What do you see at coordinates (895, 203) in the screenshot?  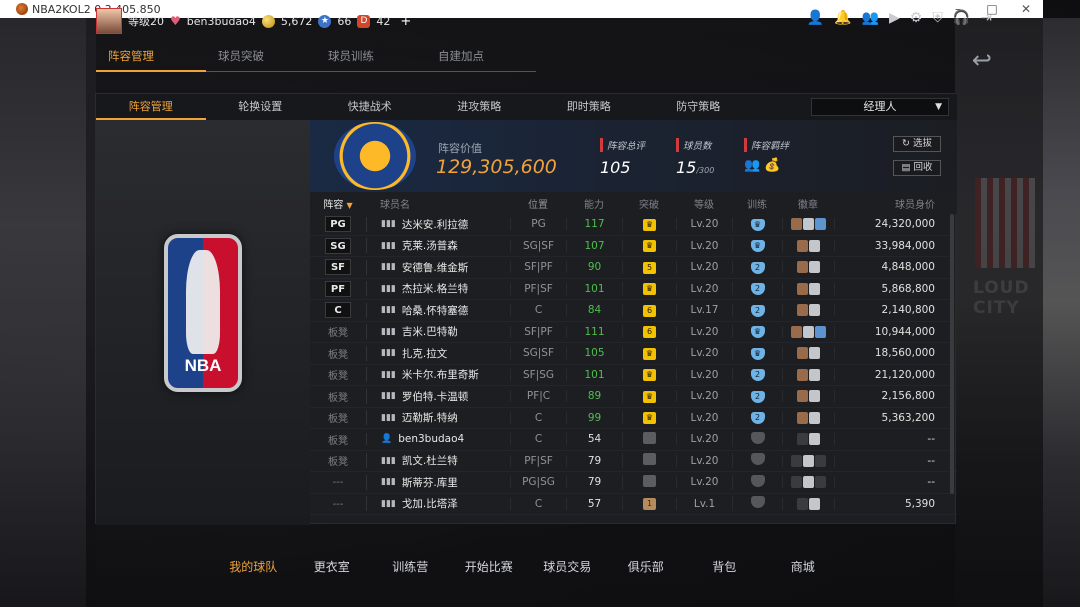 I see `header-value: 球员身价` at bounding box center [895, 203].